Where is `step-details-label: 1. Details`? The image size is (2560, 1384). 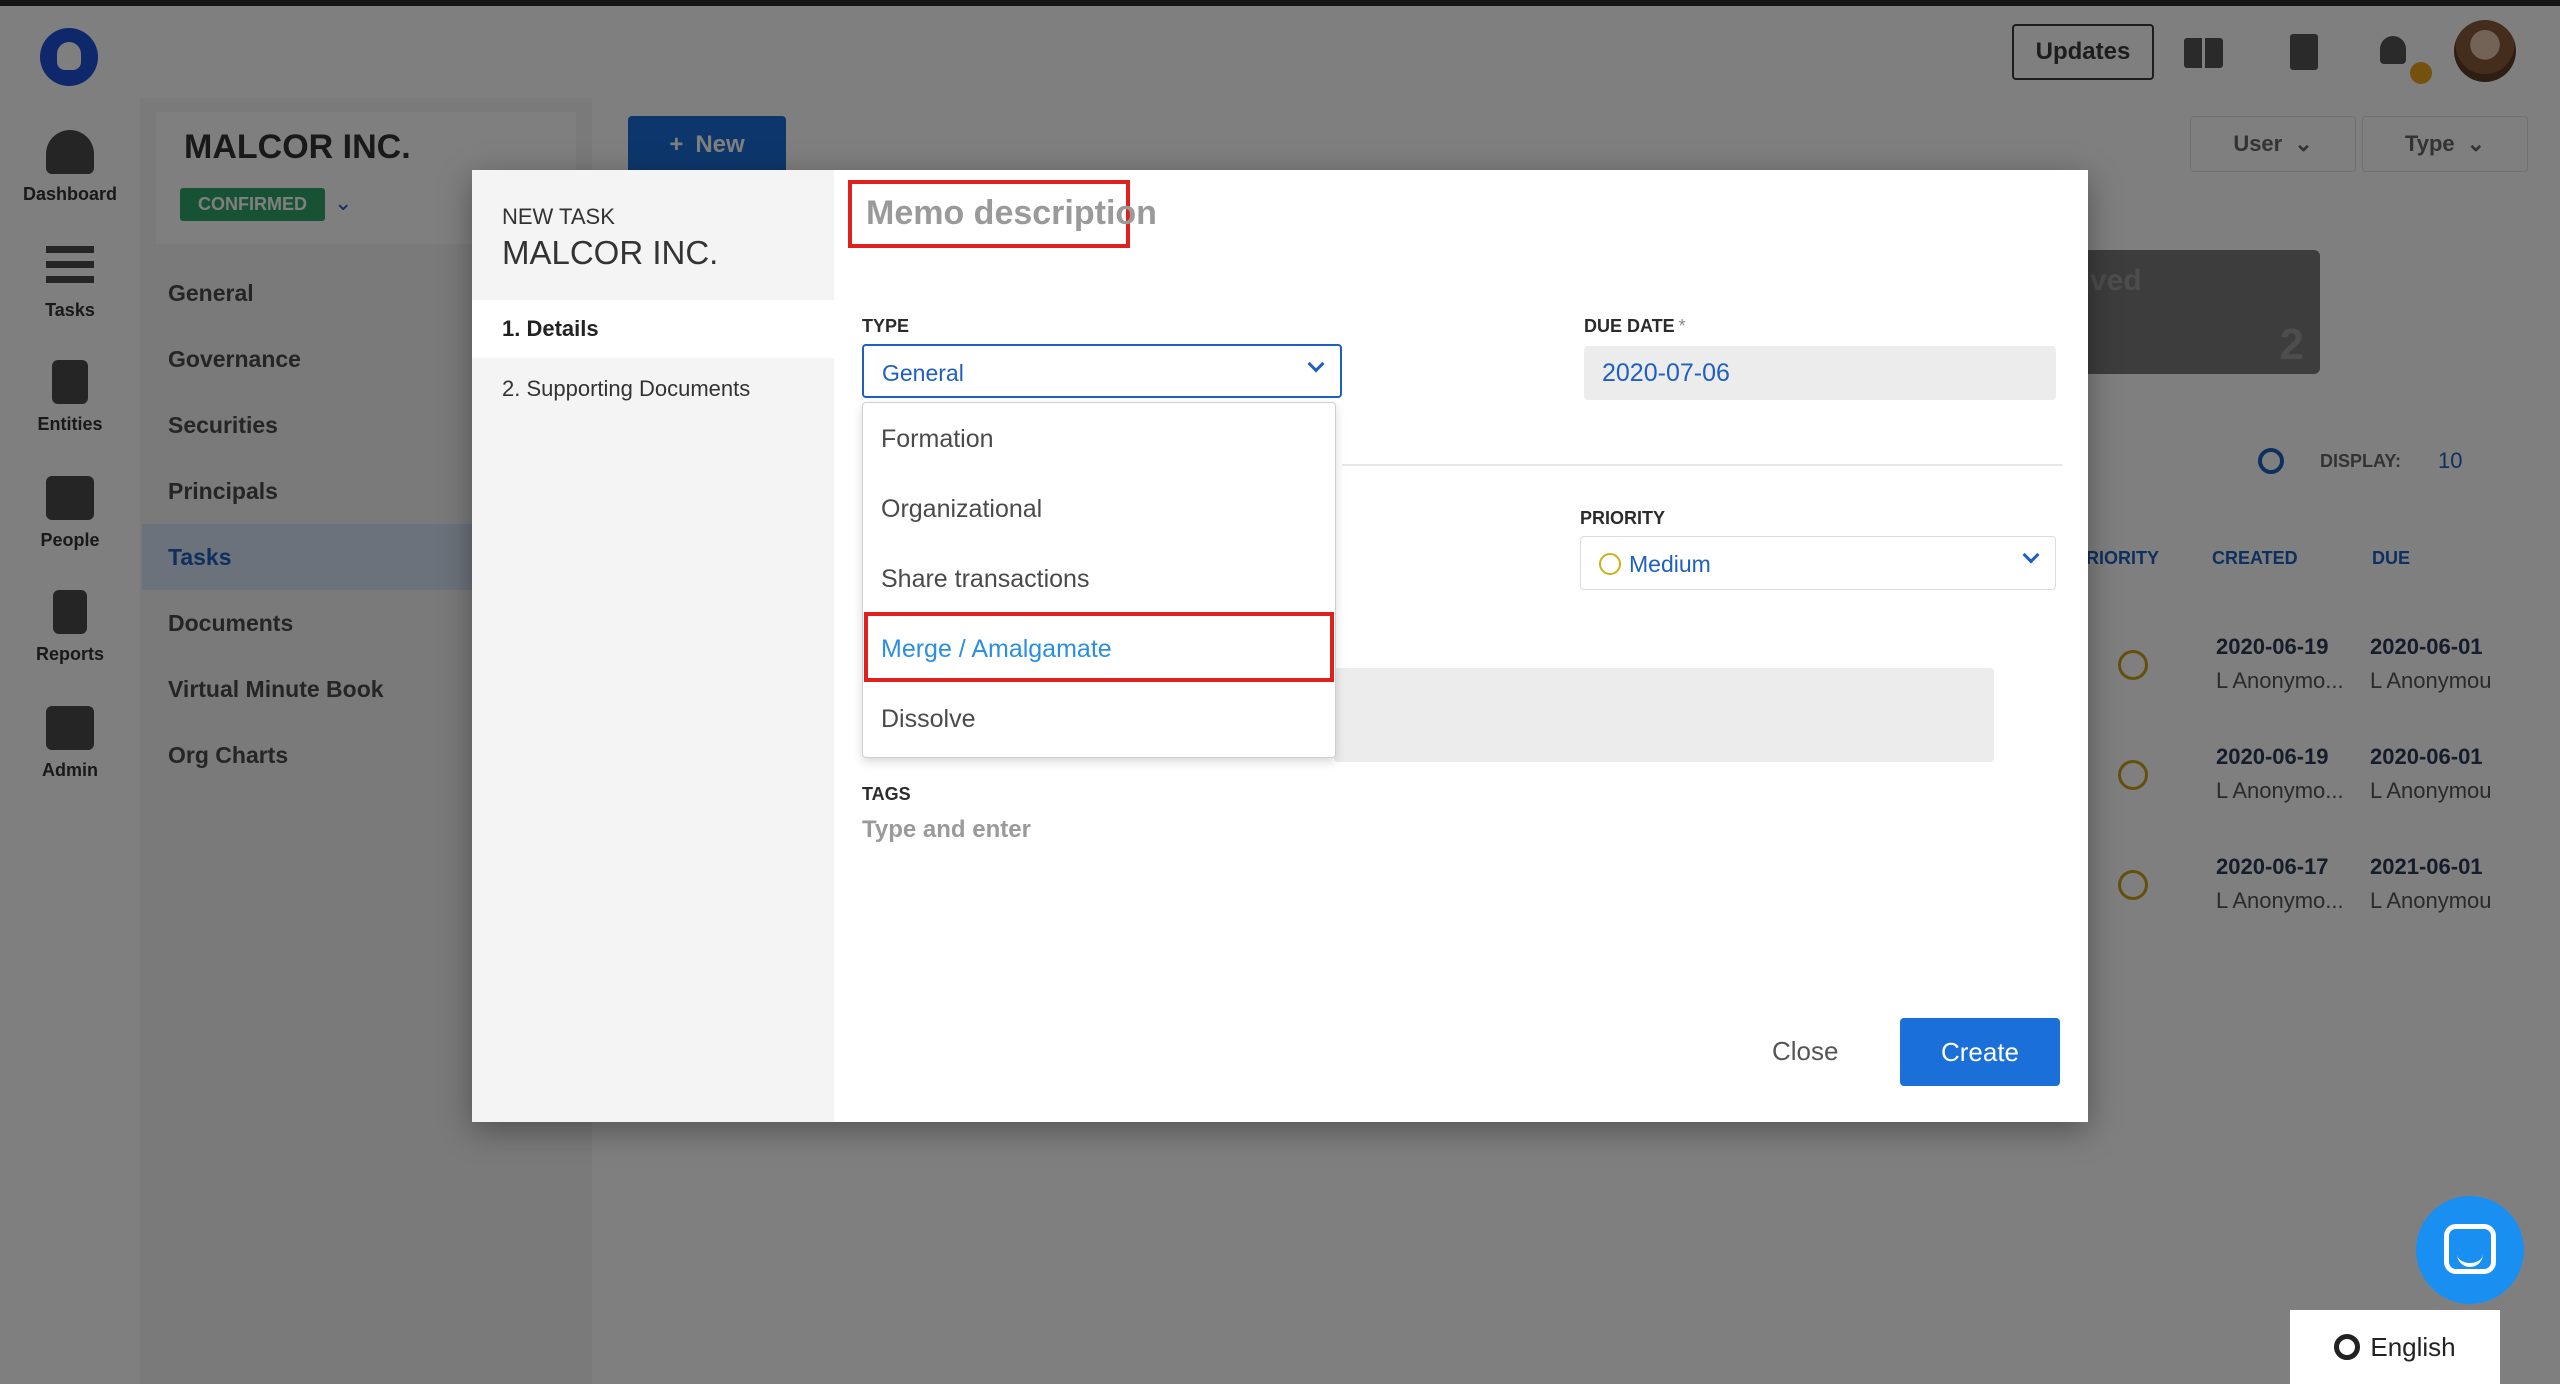
step-details-label: 1. Details is located at coordinates (550, 328).